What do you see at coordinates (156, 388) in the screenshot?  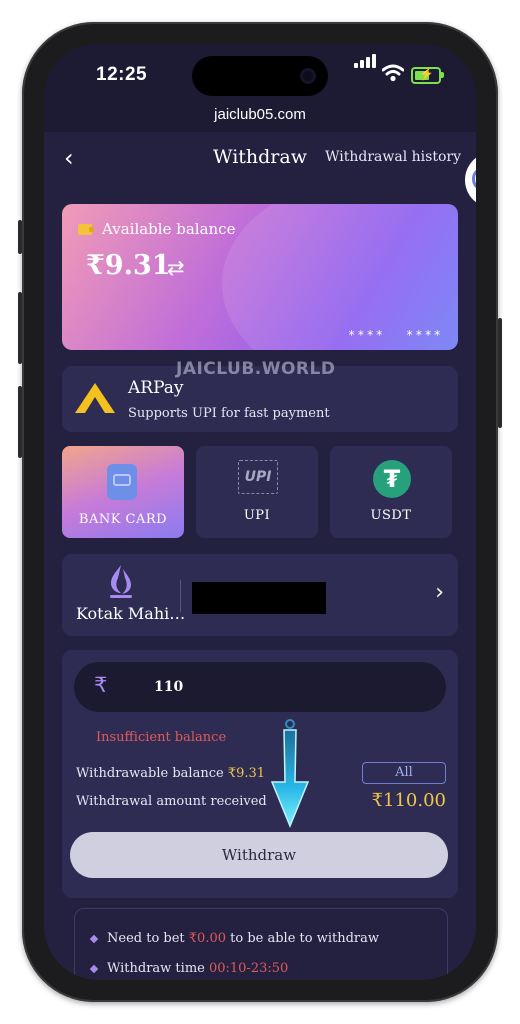 I see `channel-name: ARPay` at bounding box center [156, 388].